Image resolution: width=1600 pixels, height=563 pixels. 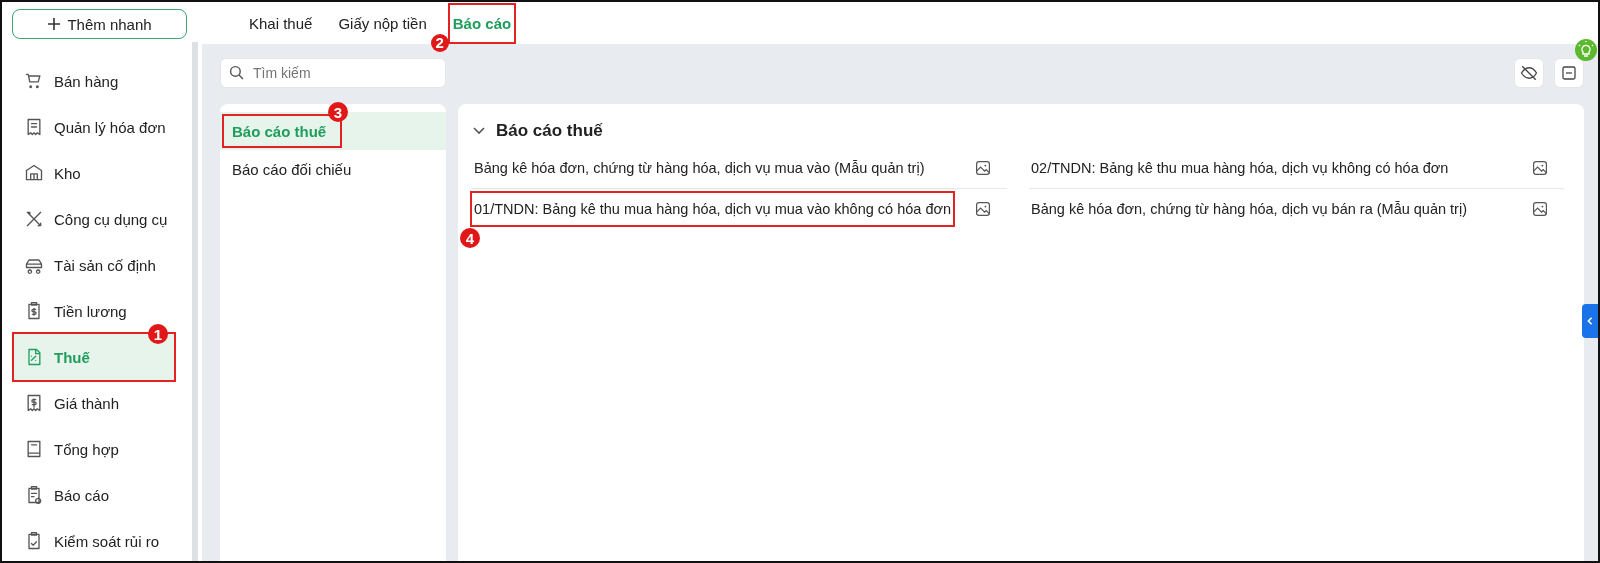 What do you see at coordinates (94, 265) in the screenshot?
I see `sidebar-item: Tài sản cố định` at bounding box center [94, 265].